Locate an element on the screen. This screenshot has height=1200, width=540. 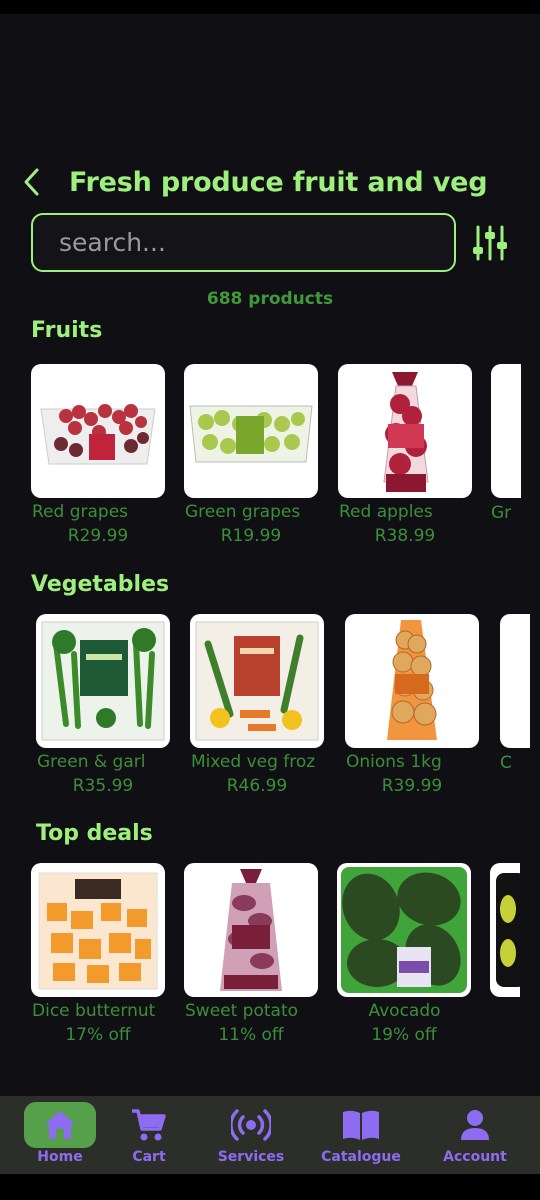
product-name: Green & garl is located at coordinates (91, 762).